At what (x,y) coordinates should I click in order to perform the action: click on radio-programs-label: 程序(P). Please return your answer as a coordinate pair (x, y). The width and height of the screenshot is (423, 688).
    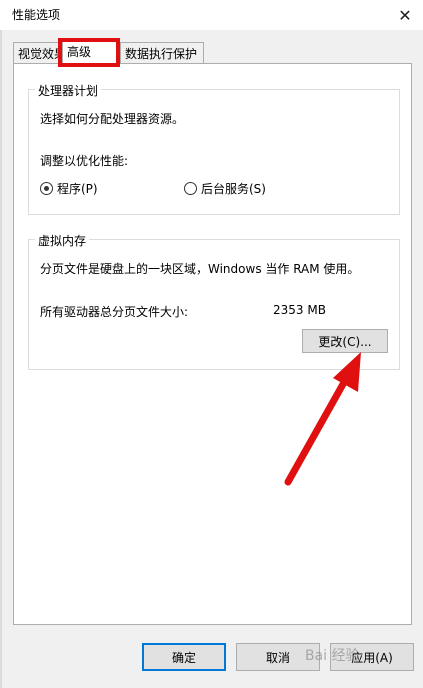
    Looking at the image, I should click on (77, 189).